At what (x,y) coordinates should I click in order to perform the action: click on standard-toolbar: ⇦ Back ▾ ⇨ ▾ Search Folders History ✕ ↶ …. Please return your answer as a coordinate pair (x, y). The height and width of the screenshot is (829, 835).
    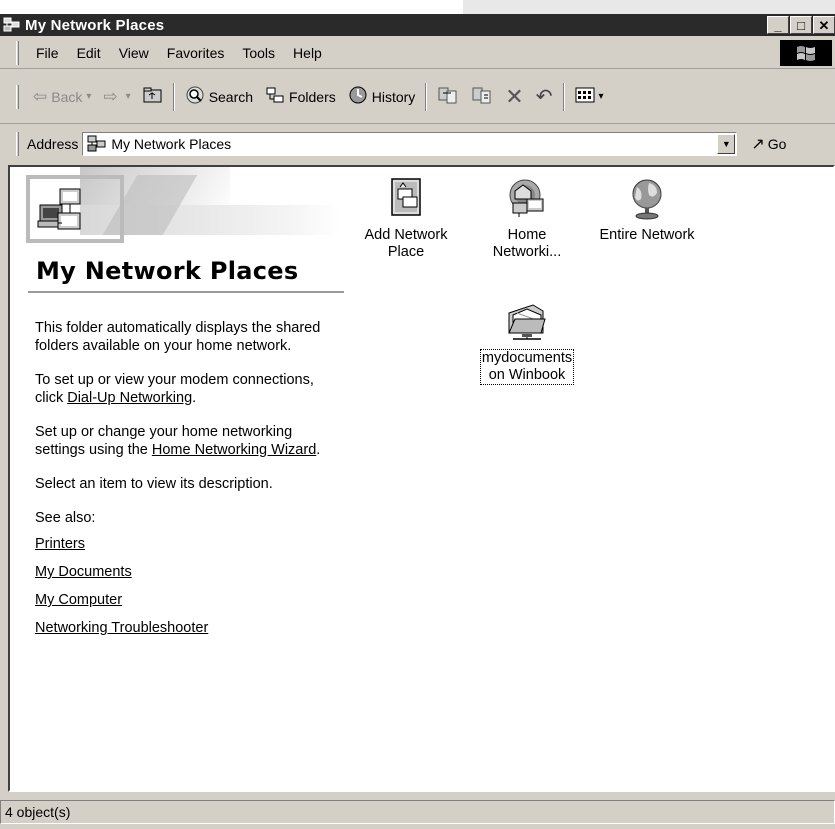
    Looking at the image, I should click on (417, 97).